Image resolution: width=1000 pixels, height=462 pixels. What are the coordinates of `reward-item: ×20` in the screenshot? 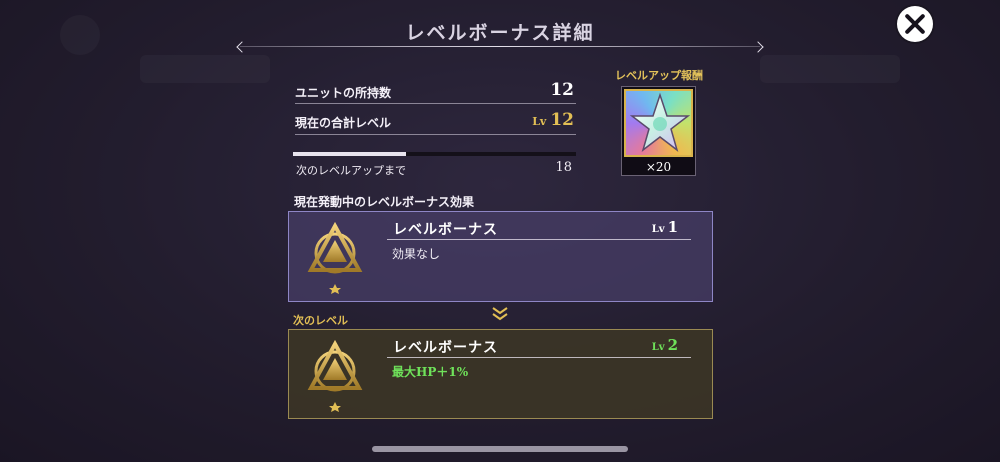 It's located at (658, 131).